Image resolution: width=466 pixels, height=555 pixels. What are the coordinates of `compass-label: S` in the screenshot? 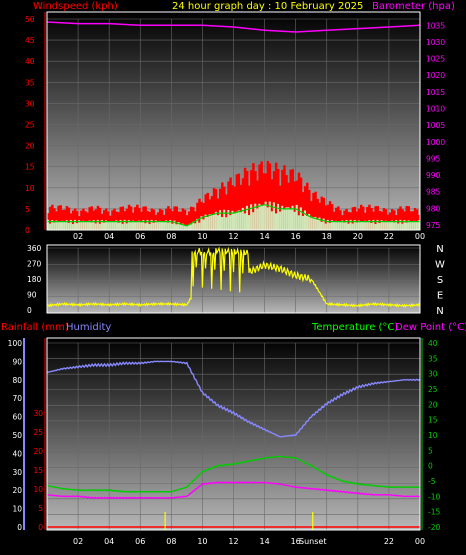 It's located at (440, 280).